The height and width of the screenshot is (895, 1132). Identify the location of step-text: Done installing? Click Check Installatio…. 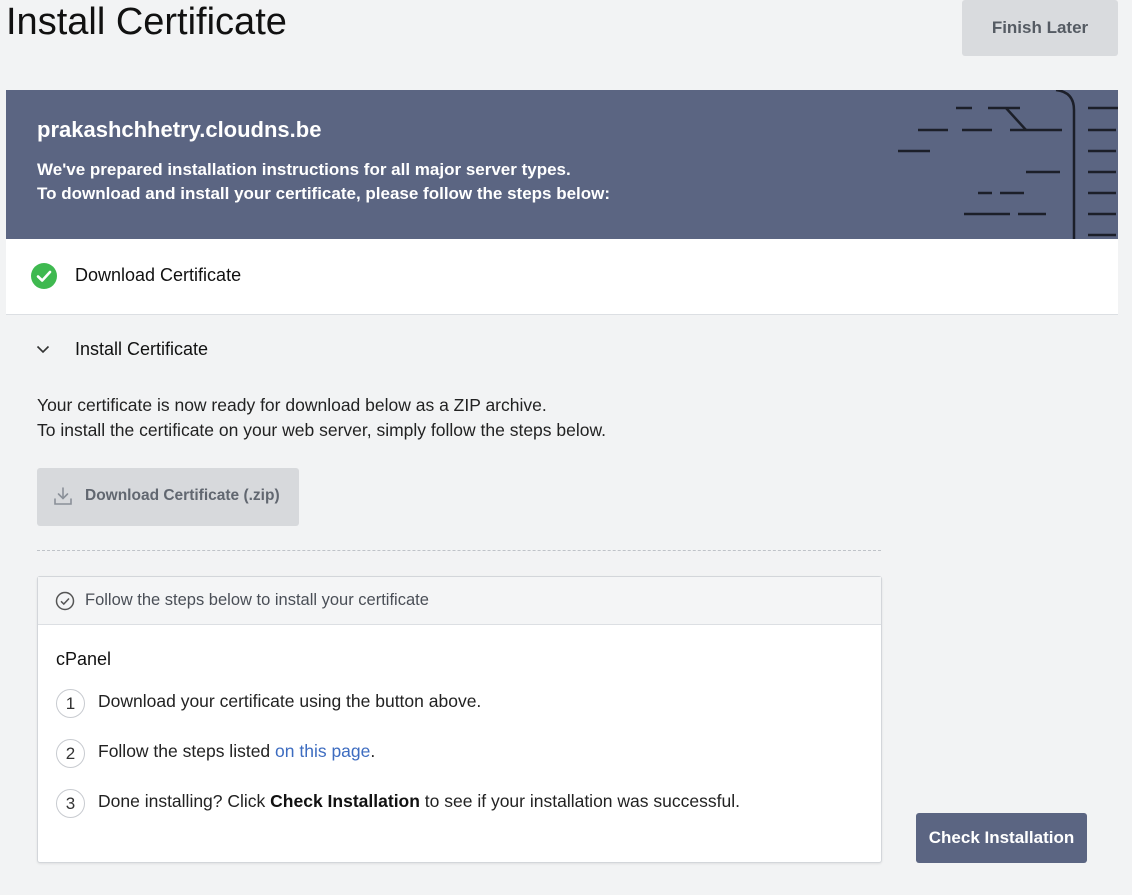
(419, 801).